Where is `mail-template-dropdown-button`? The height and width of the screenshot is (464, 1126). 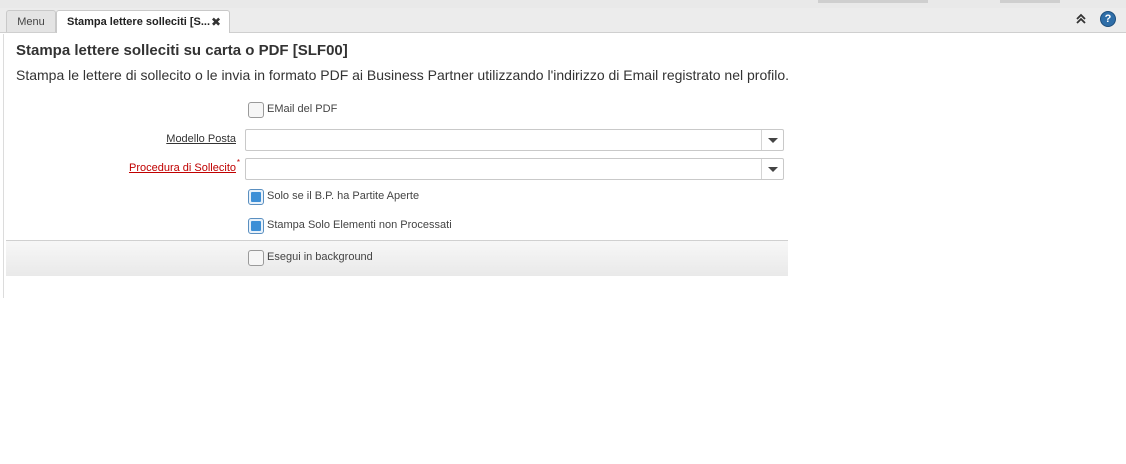 mail-template-dropdown-button is located at coordinates (772, 140).